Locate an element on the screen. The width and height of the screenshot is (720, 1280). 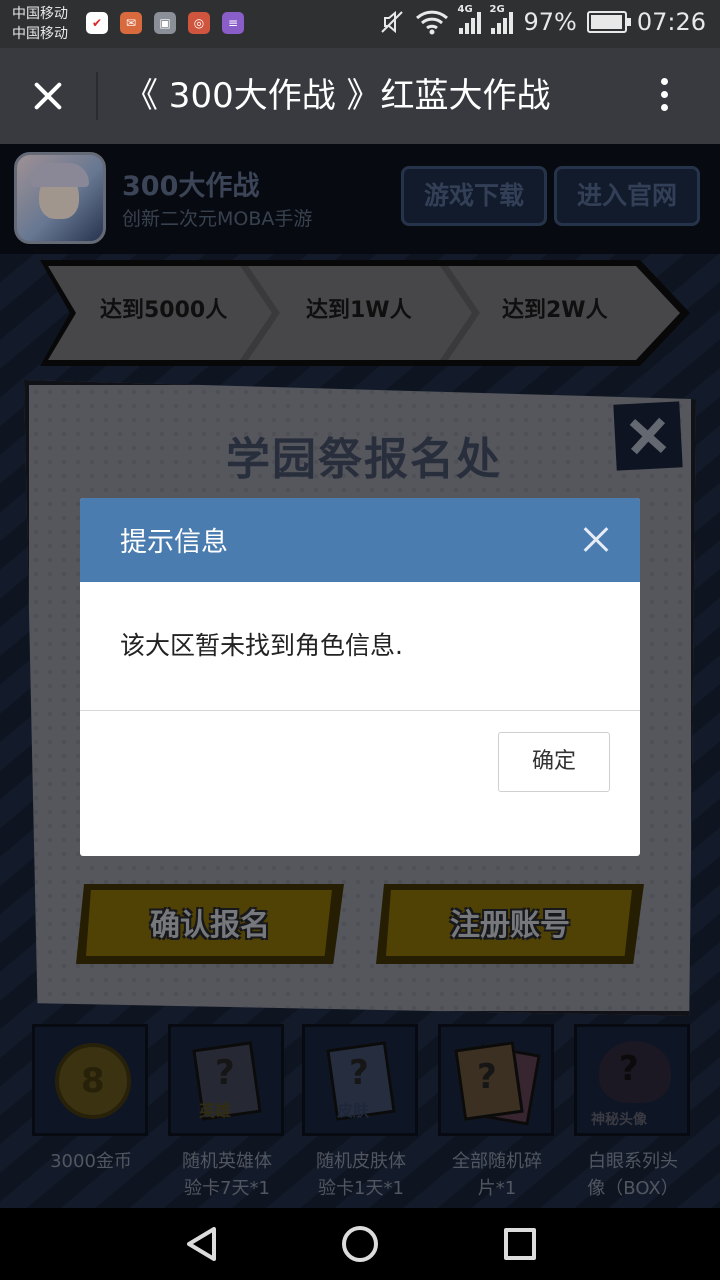
dialog-divider is located at coordinates (360, 710).